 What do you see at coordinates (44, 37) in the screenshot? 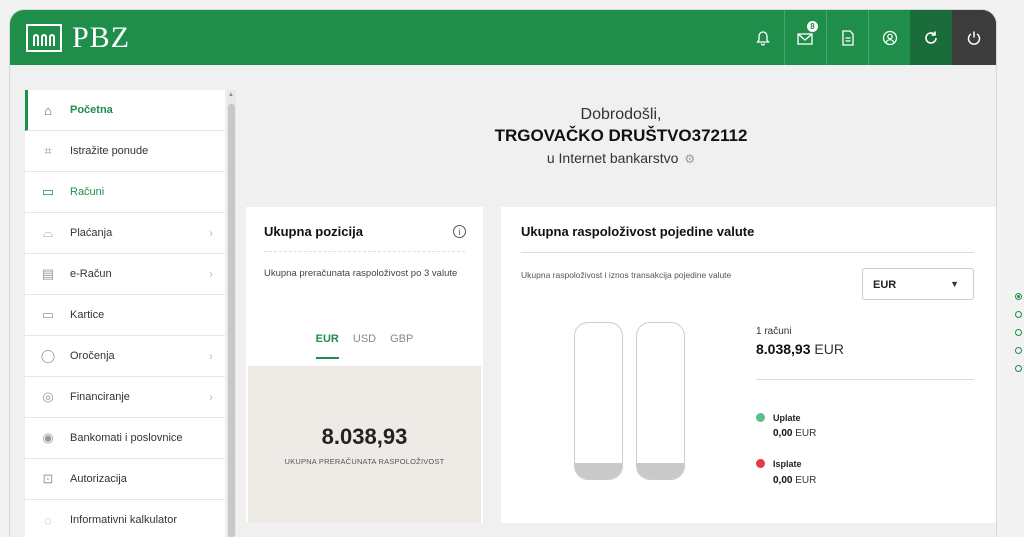
I see `logo-mark-icon` at bounding box center [44, 37].